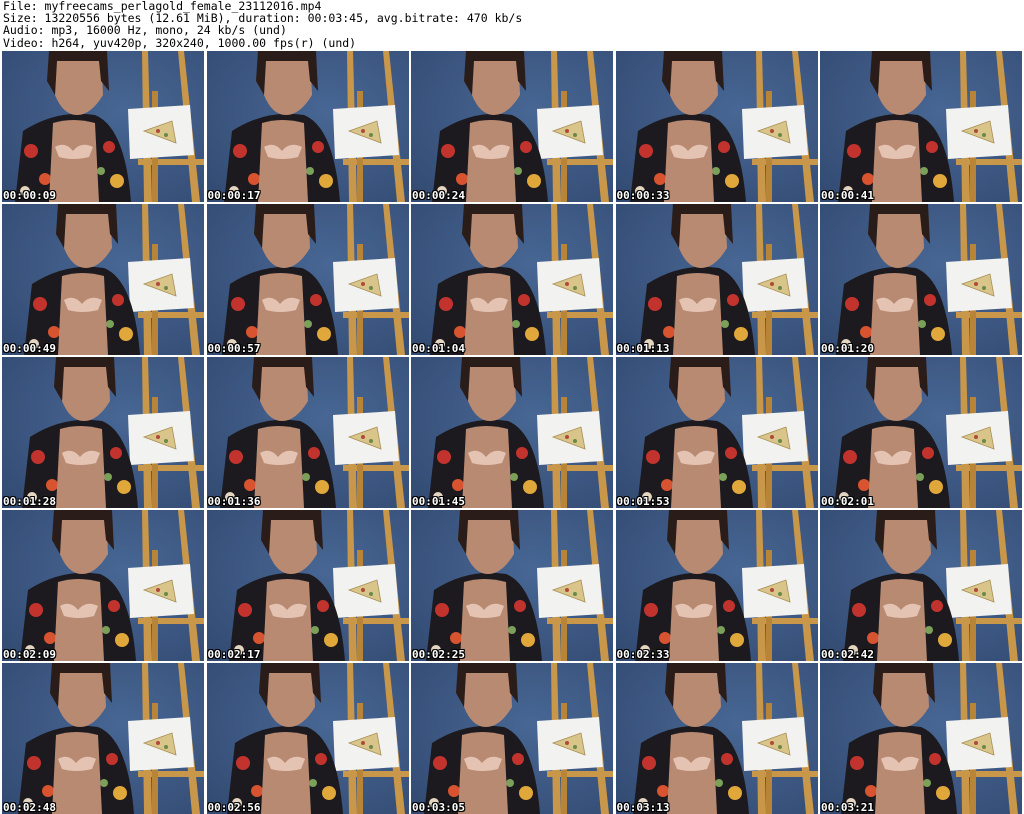 This screenshot has width=1024, height=814. Describe the element at coordinates (307, 738) in the screenshot. I see `frame-thumbnail: 00:02:56` at that location.